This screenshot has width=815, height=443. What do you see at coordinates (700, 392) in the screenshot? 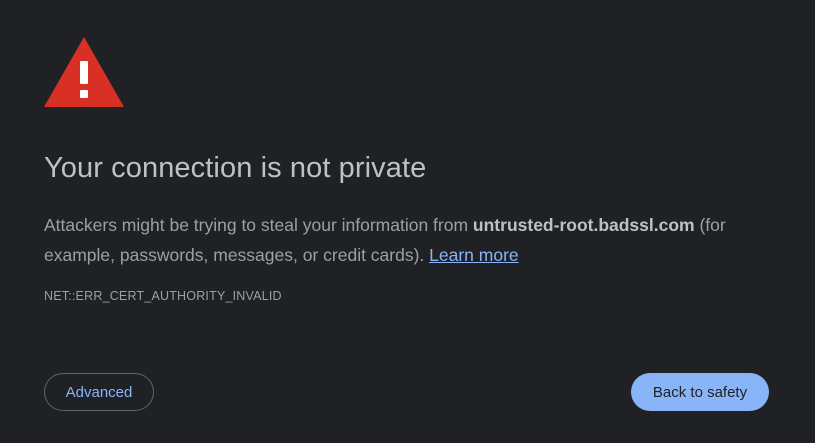
I see `back-to-safety-button: Back to safety` at bounding box center [700, 392].